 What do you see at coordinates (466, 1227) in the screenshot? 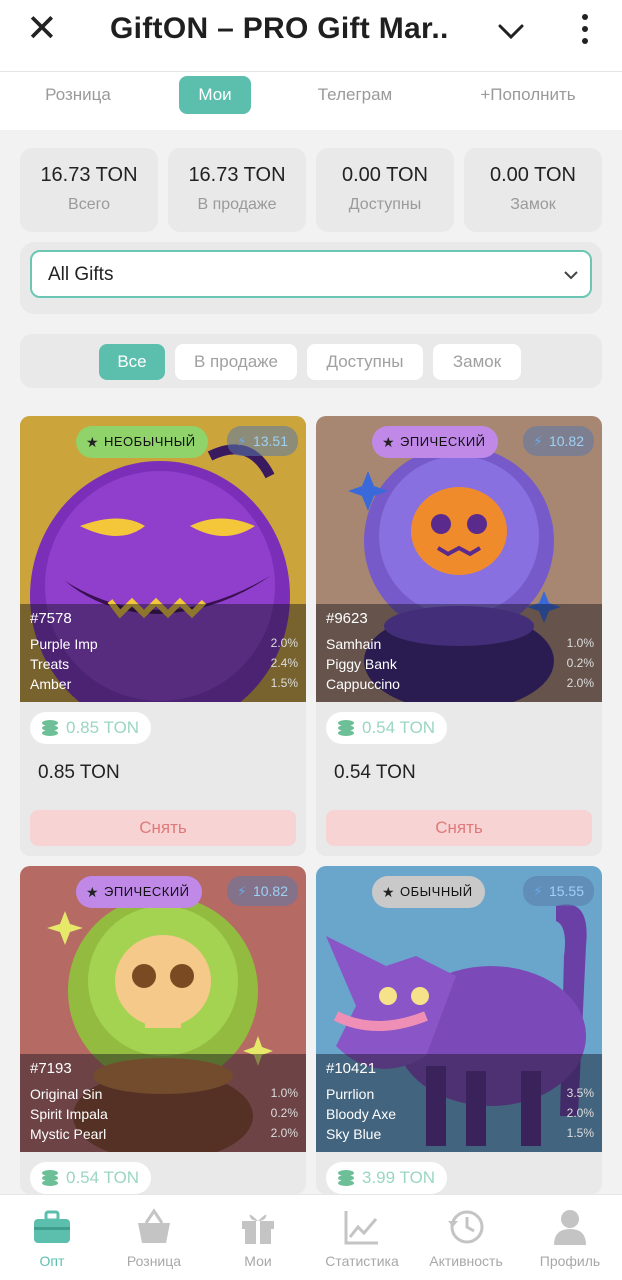
I see `history-icon` at bounding box center [466, 1227].